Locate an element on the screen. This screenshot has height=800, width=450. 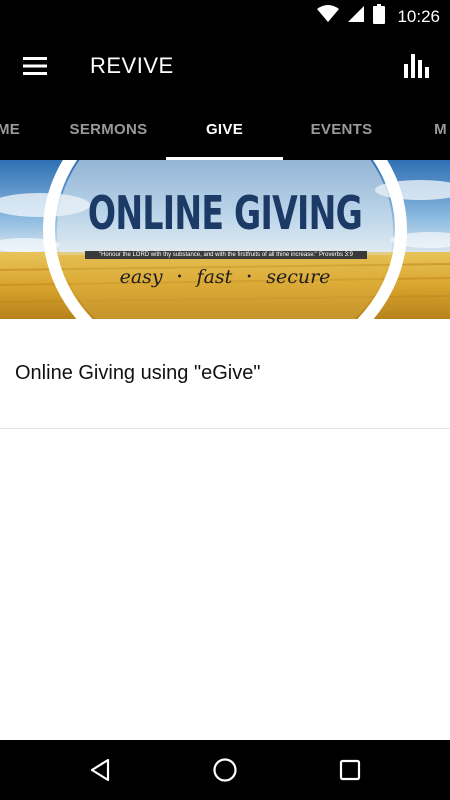
stats-button is located at coordinates (417, 66).